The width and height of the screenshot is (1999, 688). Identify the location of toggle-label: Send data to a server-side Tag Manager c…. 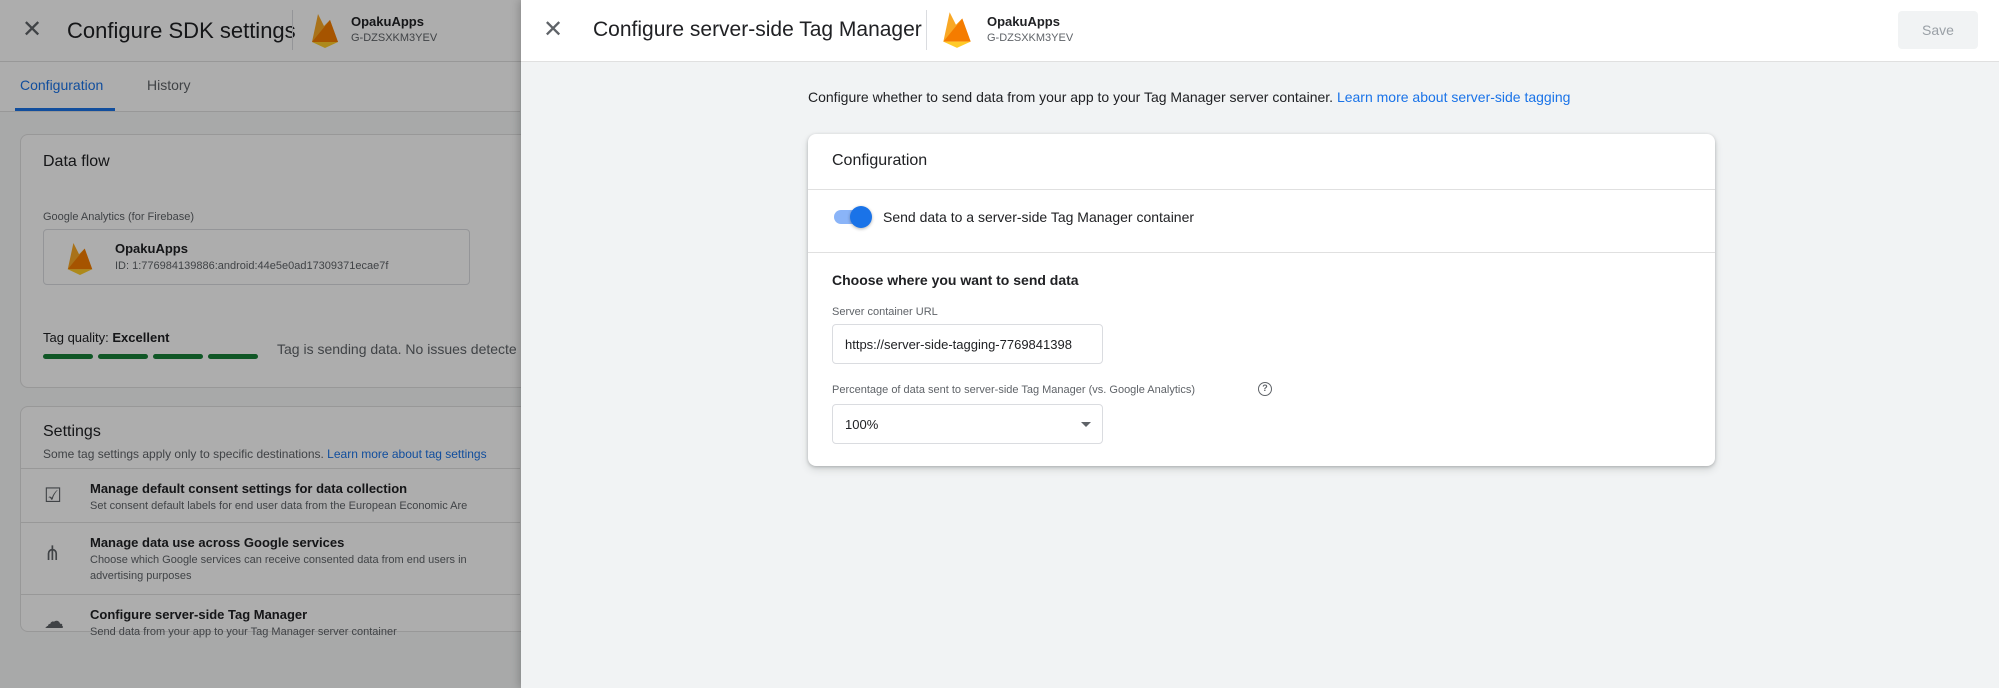
(1039, 217).